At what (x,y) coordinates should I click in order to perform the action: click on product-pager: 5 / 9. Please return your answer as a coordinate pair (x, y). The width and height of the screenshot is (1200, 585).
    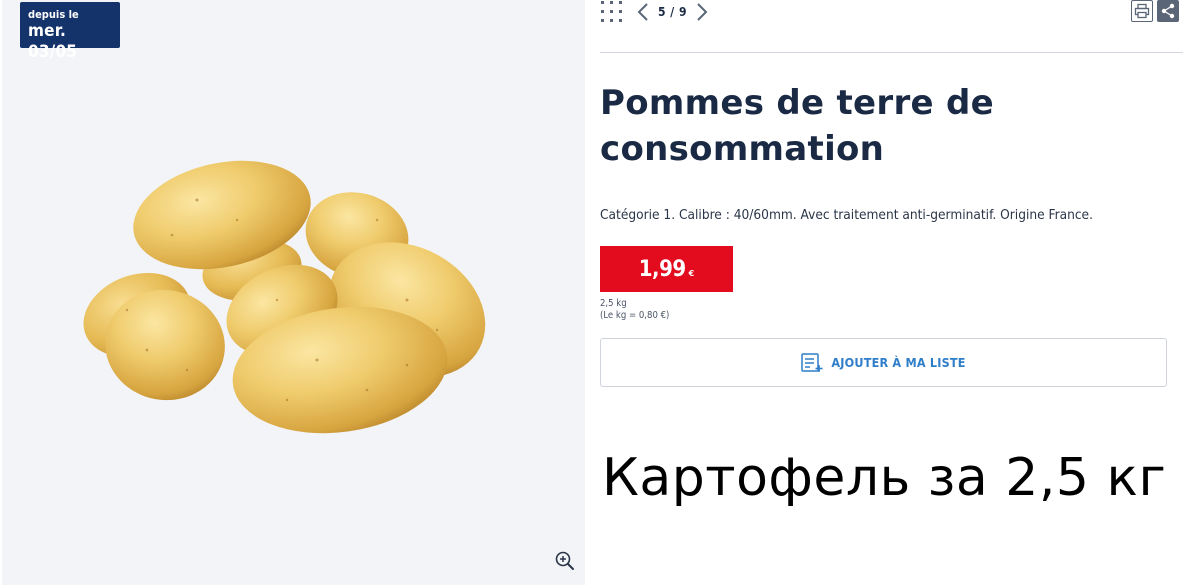
    Looking at the image, I should click on (654, 12).